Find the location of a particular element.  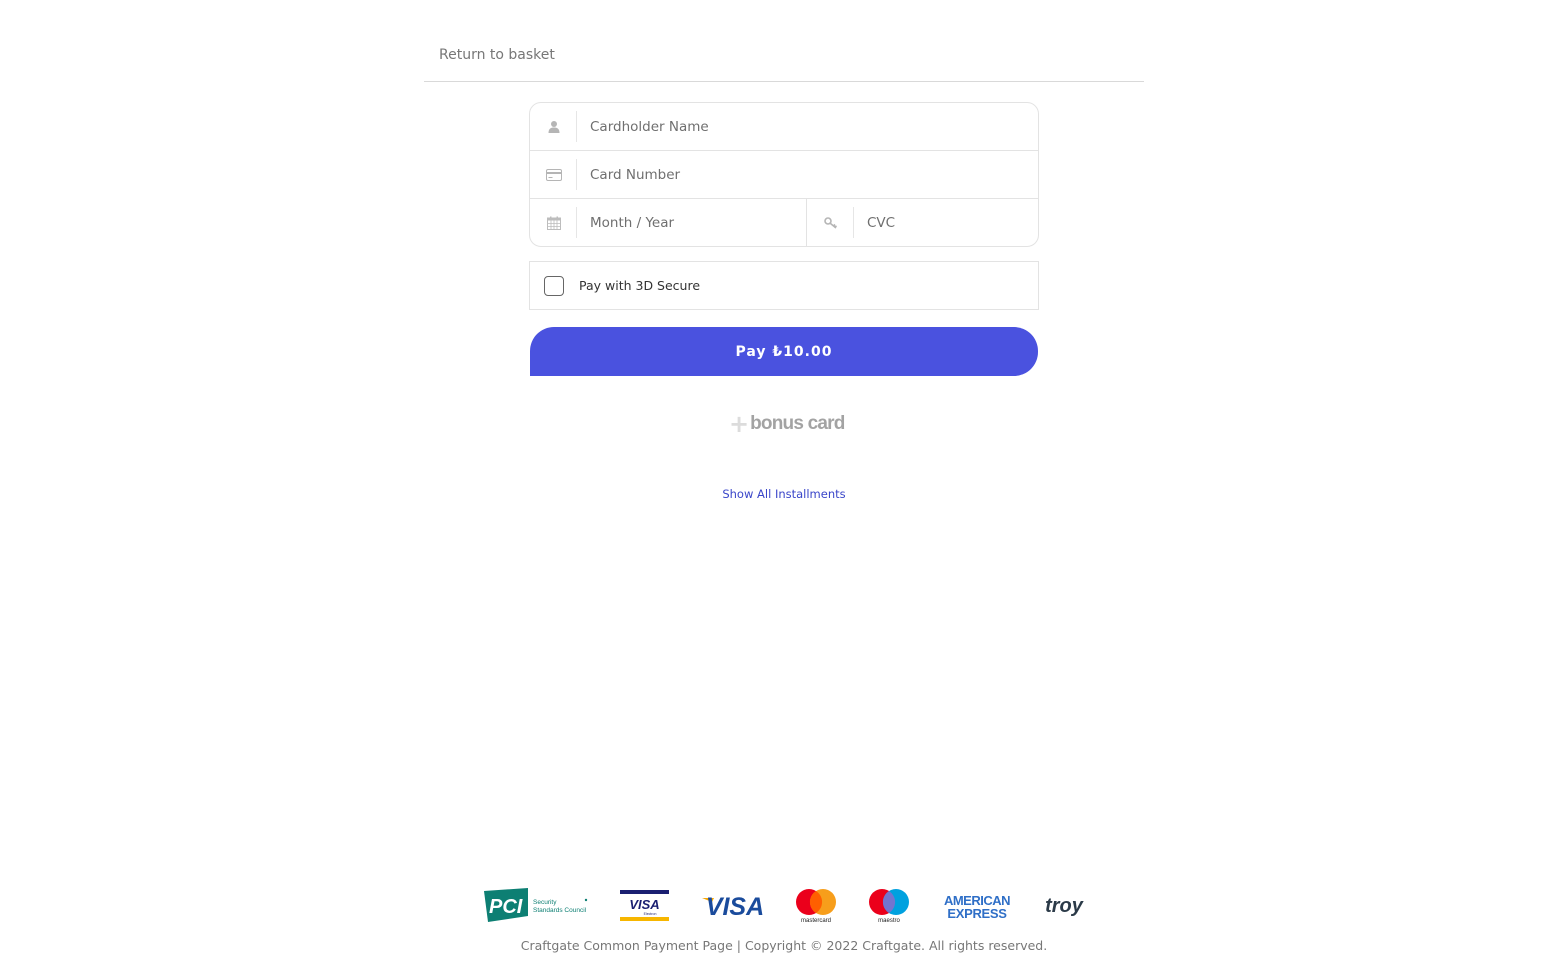

expiry-cvc-row is located at coordinates (784, 222).